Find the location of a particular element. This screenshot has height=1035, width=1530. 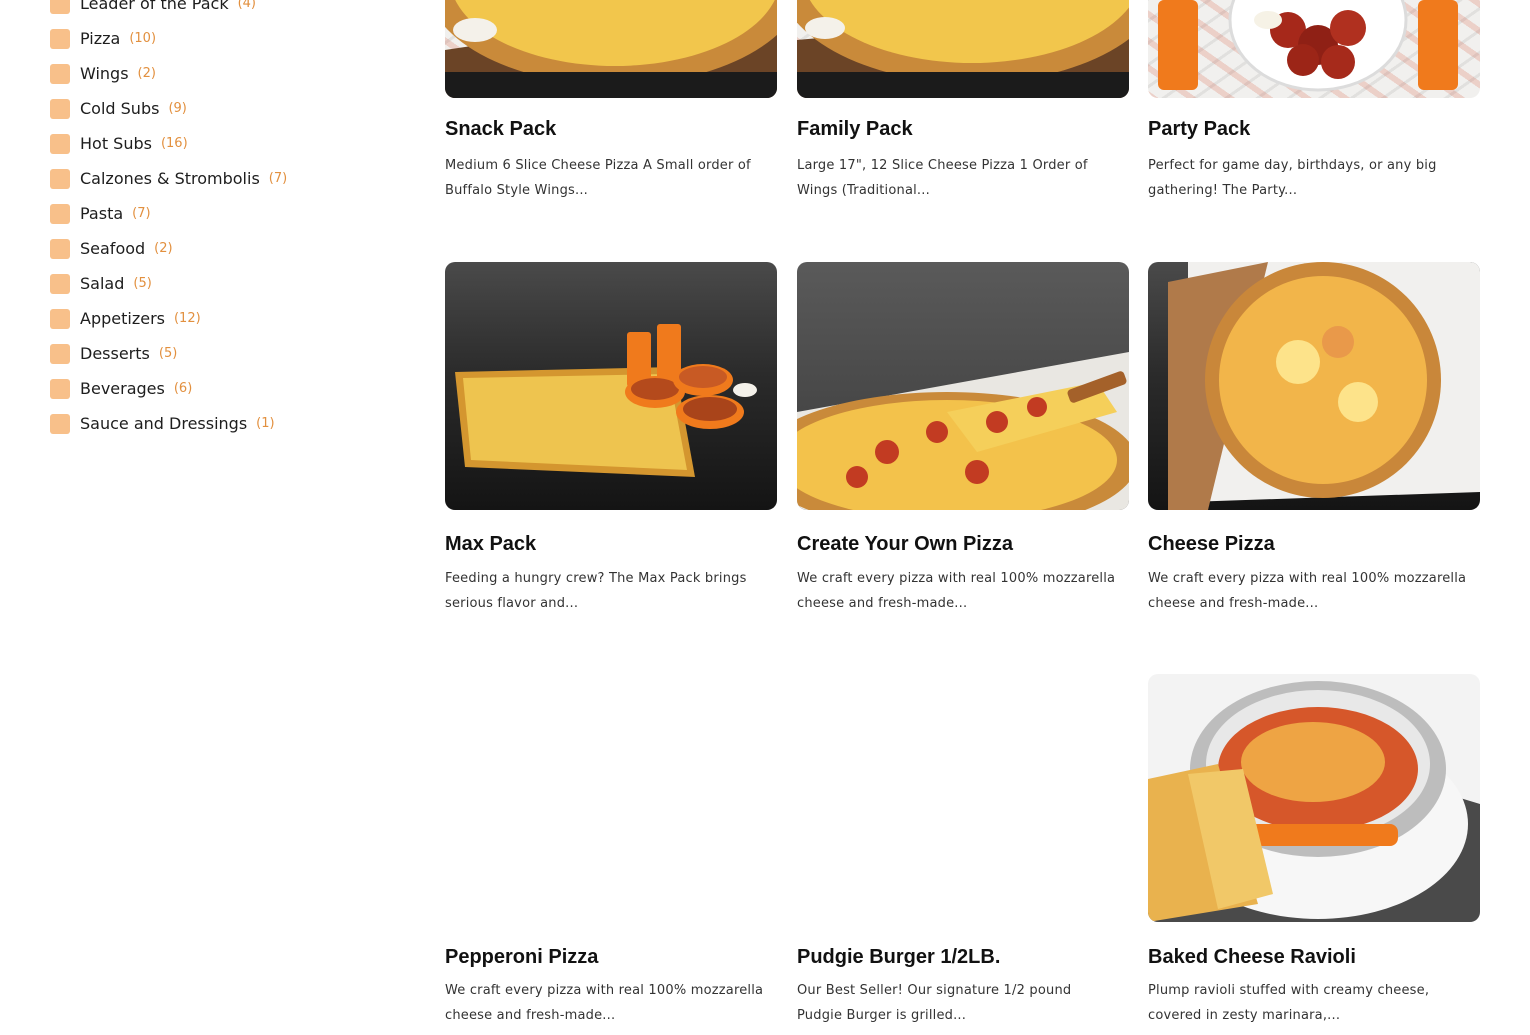

create-your-own-pizza-photo is located at coordinates (963, 386).